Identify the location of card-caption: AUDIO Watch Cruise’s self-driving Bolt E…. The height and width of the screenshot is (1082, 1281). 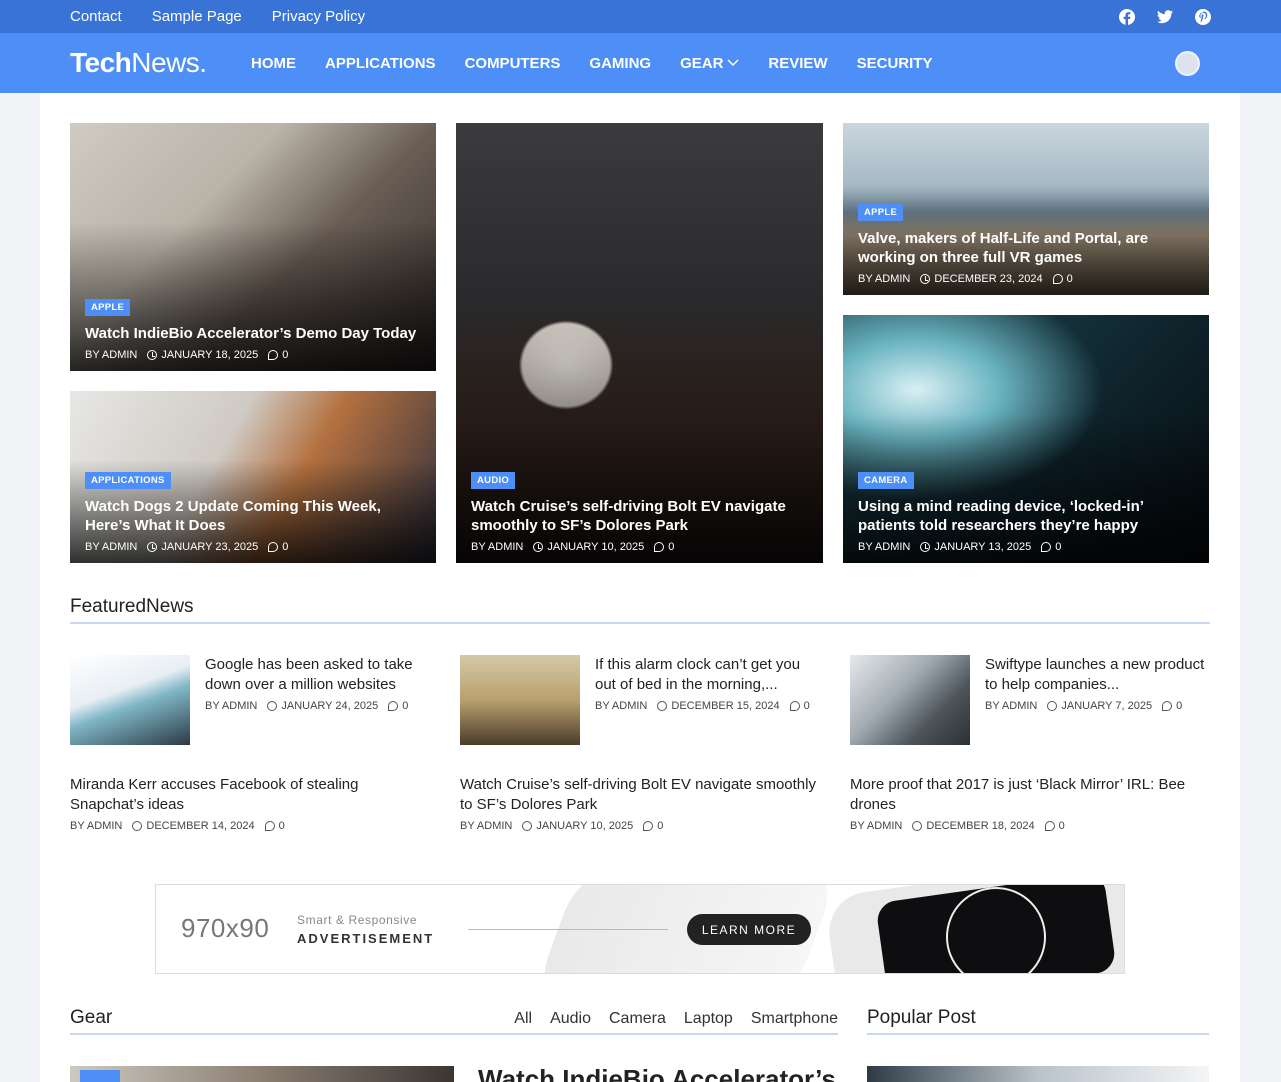
(641, 511).